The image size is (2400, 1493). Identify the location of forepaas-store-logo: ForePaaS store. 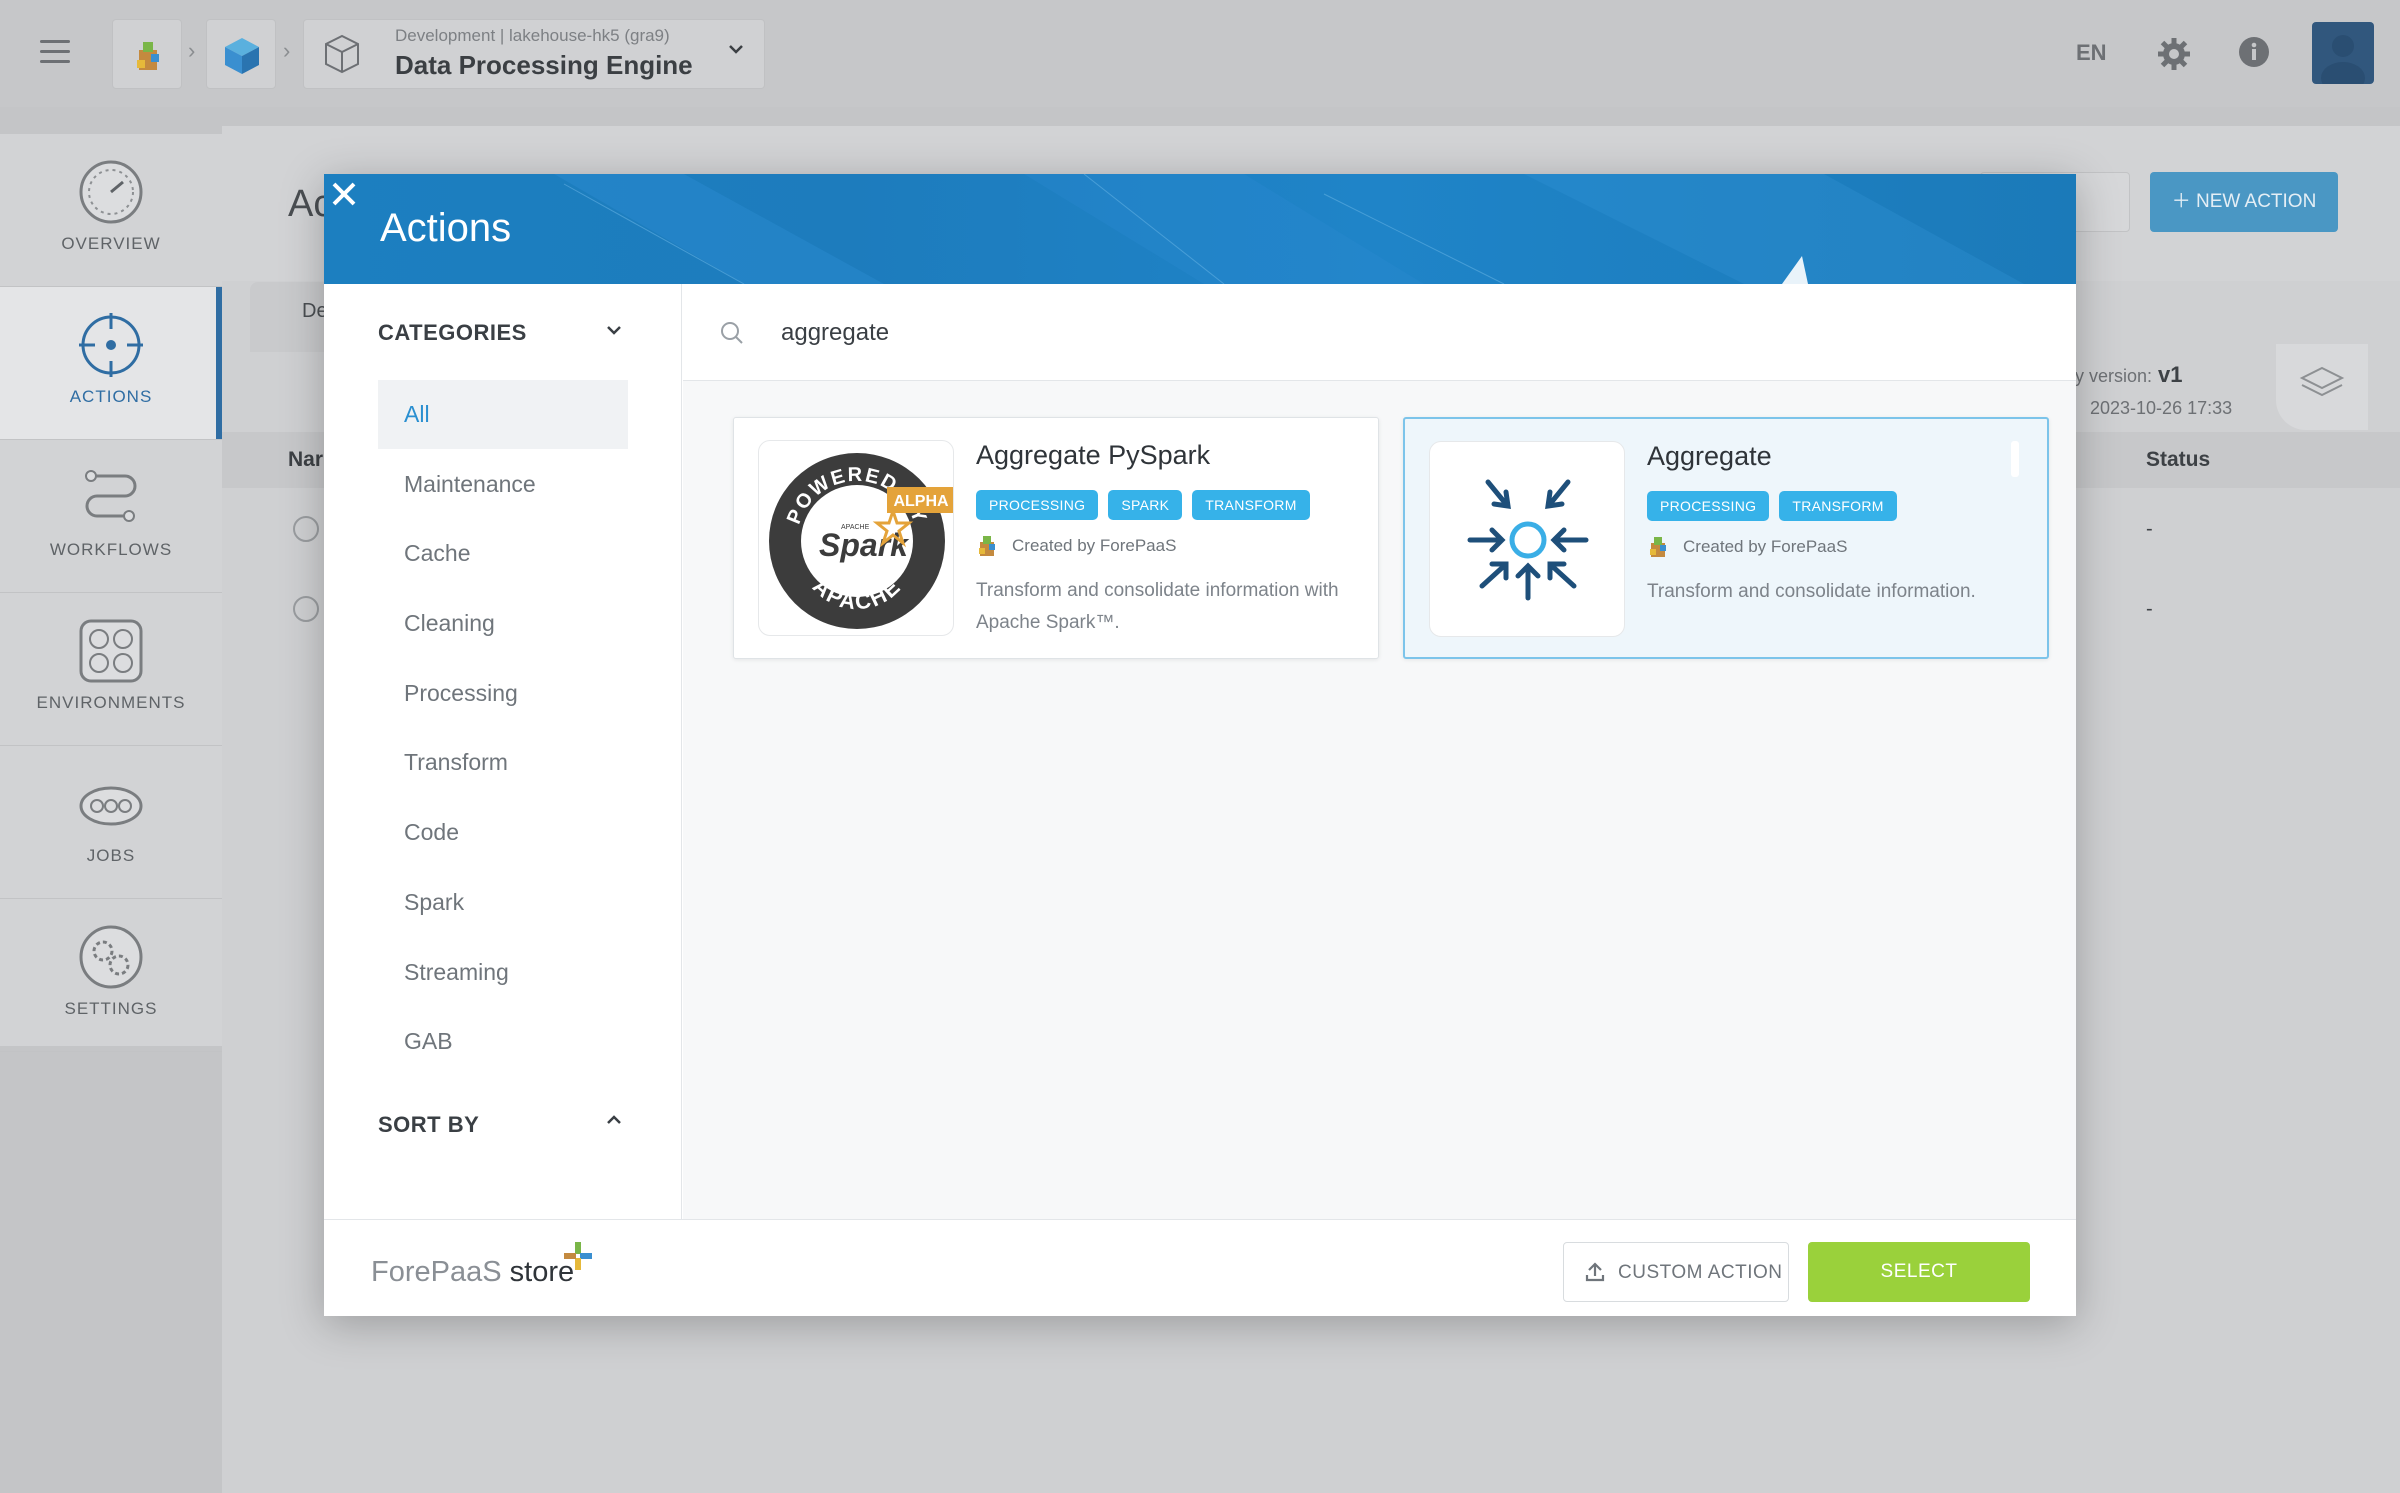
(473, 1272).